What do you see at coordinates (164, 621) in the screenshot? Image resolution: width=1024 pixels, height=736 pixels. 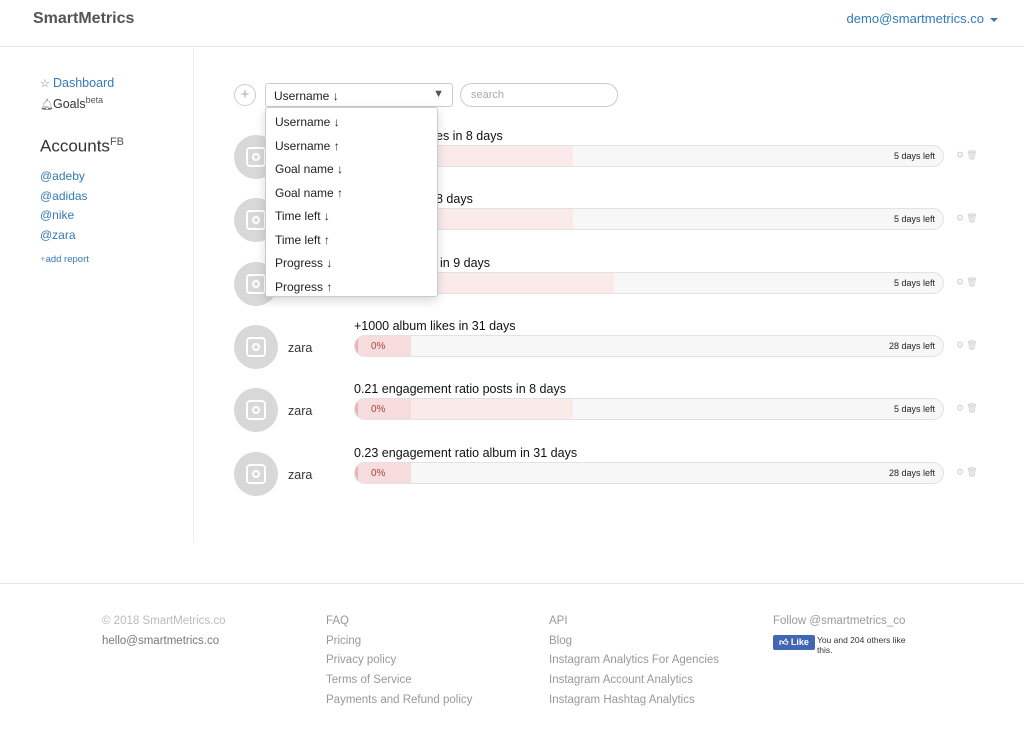 I see `copyright-text: © 2018 SmartMetrics.co` at bounding box center [164, 621].